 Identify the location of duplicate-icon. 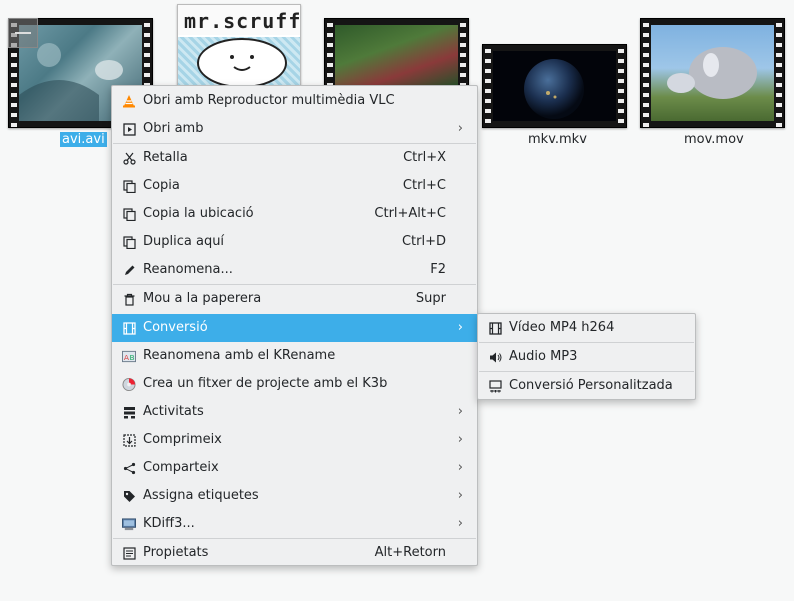
(129, 242).